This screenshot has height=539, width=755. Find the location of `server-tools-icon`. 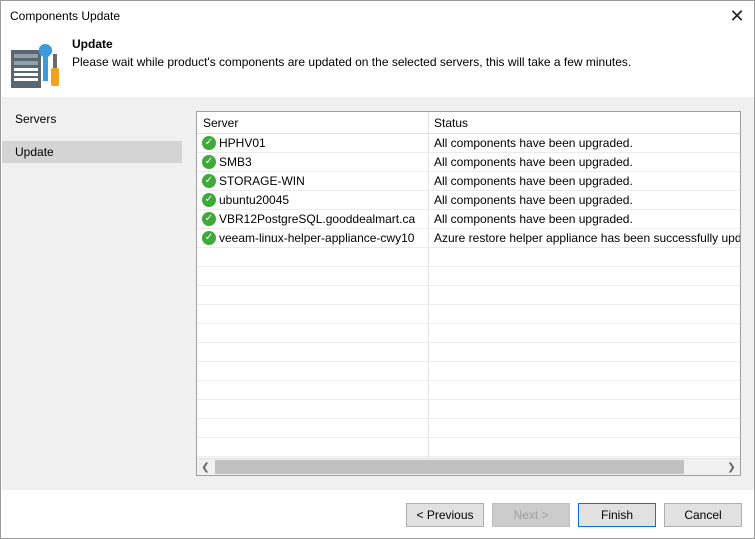

server-tools-icon is located at coordinates (35, 66).